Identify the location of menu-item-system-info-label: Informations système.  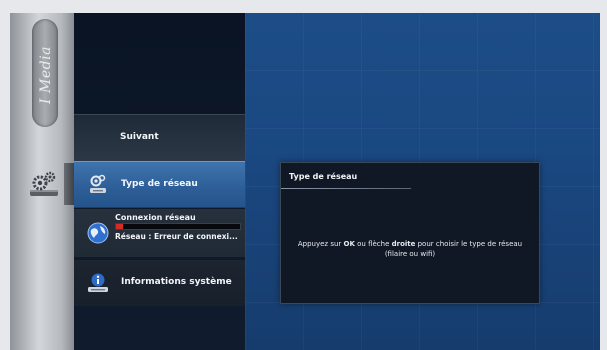
(176, 282).